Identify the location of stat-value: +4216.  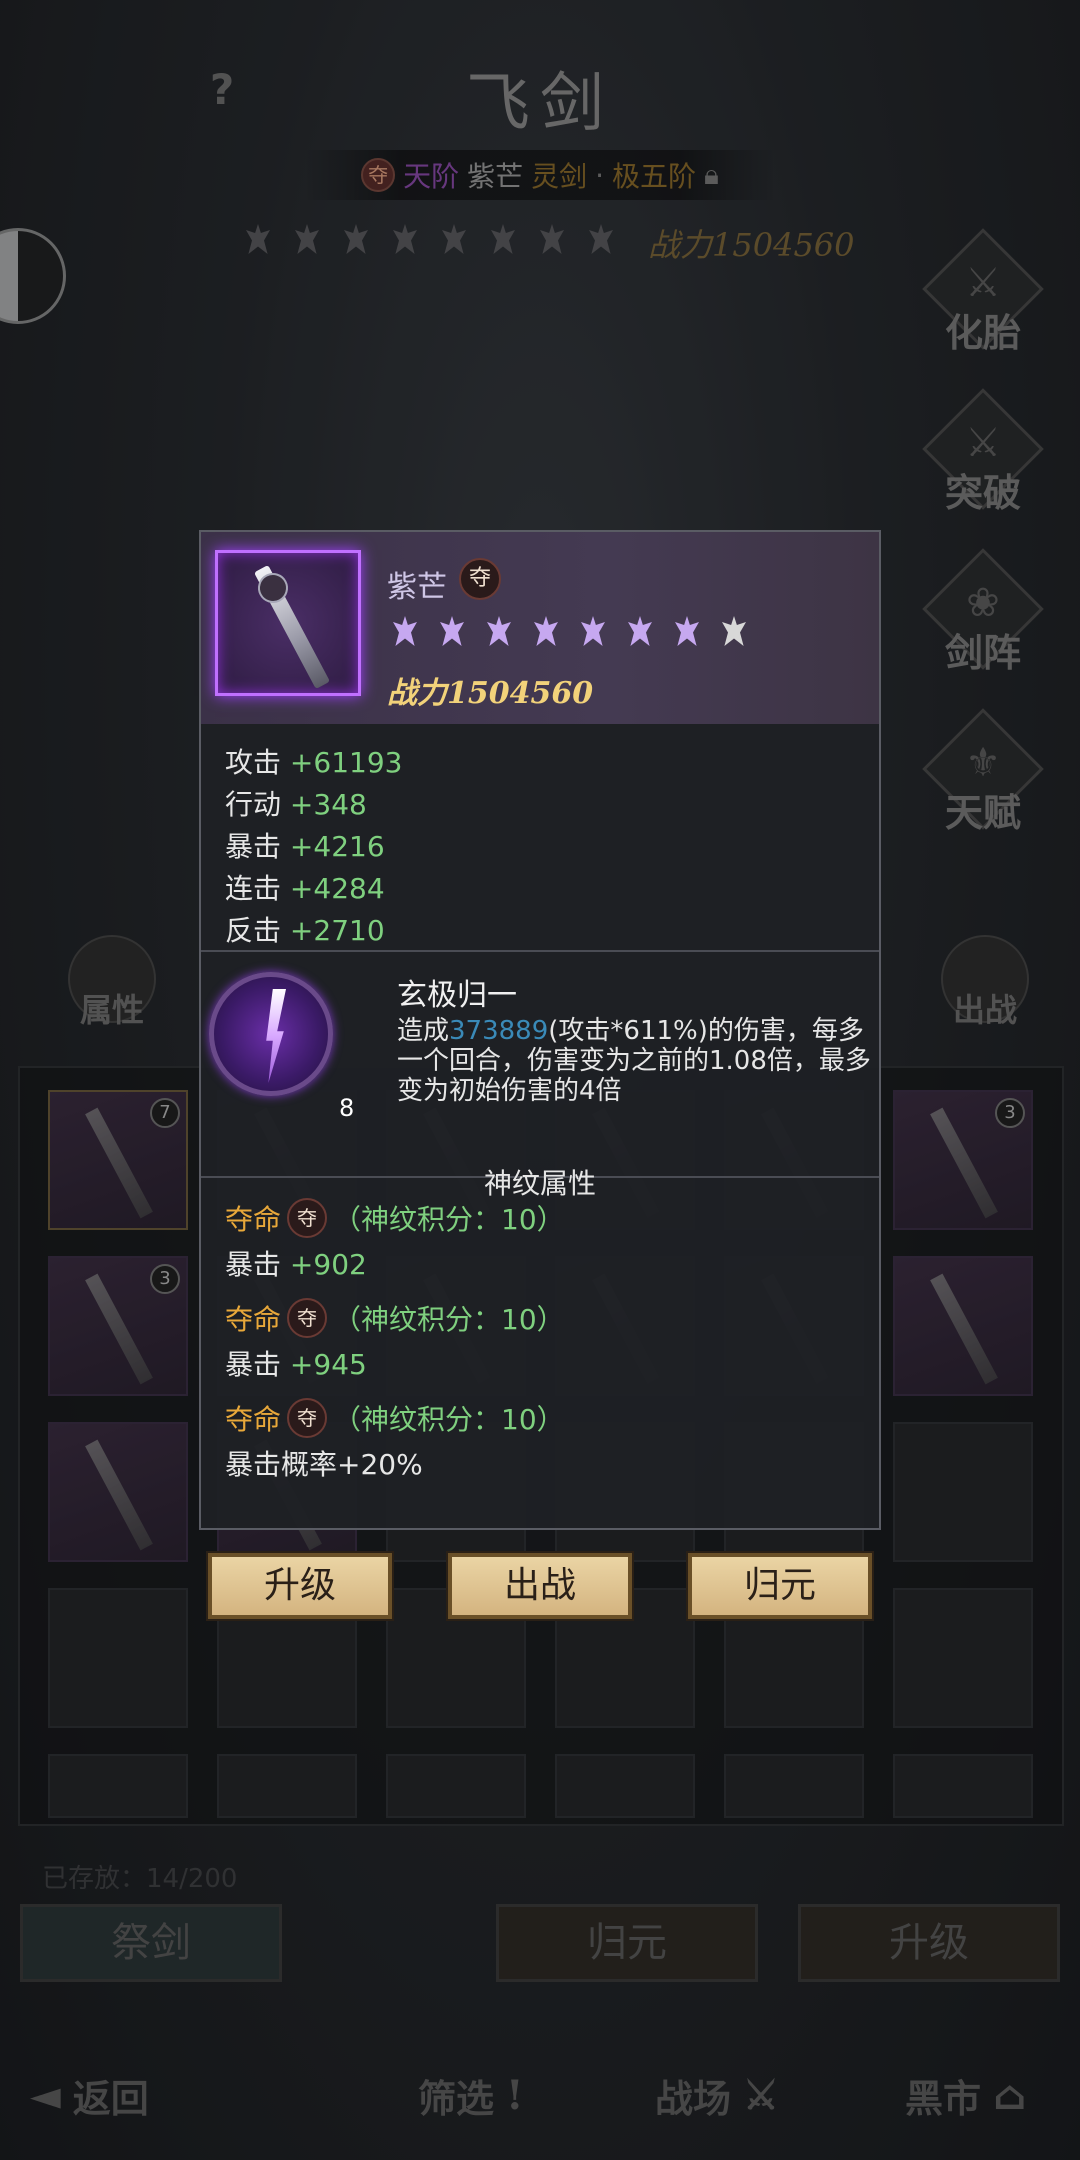
(337, 846).